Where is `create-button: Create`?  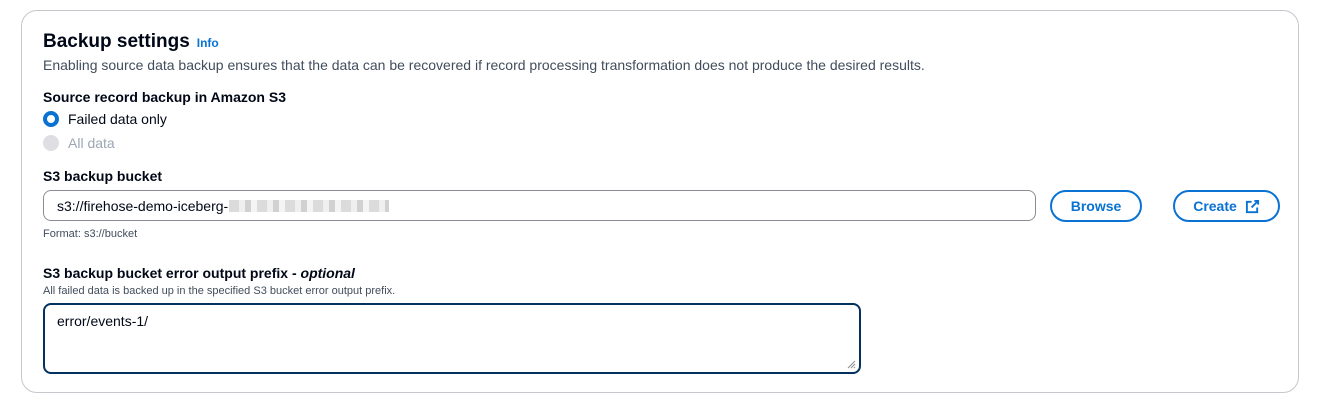
create-button: Create is located at coordinates (1226, 206).